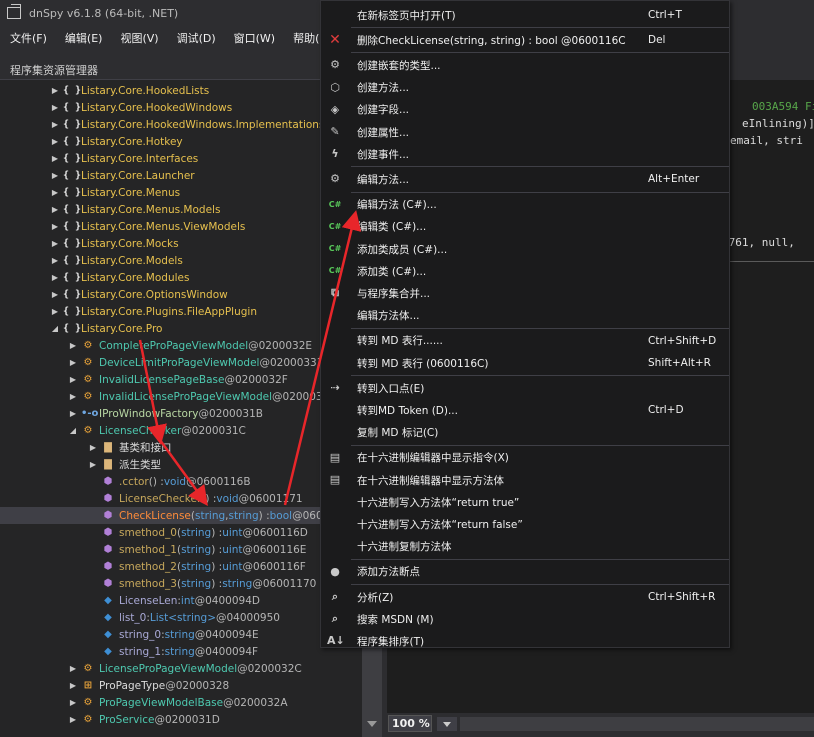 The image size is (814, 737). What do you see at coordinates (181, 685) in the screenshot?
I see `tree-row: ▶ ⊞ ProPageType @02000328` at bounding box center [181, 685].